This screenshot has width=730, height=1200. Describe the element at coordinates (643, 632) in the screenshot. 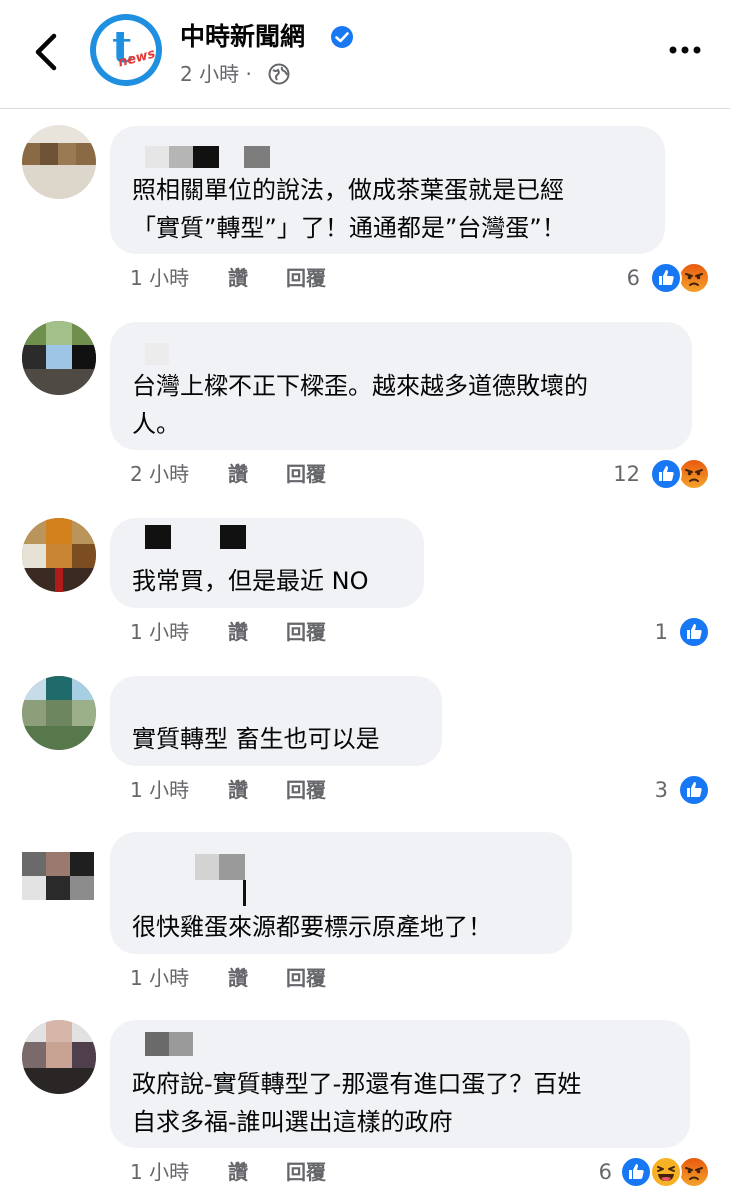

I see `reaction-count: 1` at that location.